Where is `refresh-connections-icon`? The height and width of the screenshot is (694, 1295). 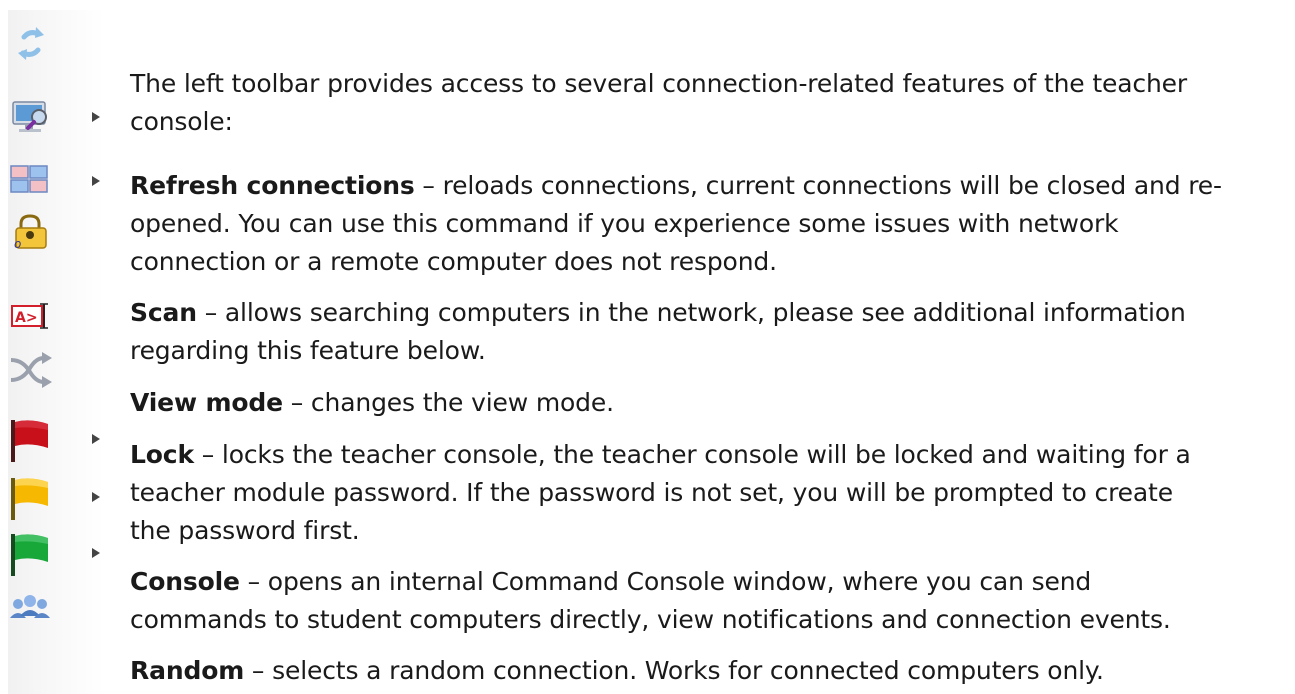 refresh-connections-icon is located at coordinates (31, 43).